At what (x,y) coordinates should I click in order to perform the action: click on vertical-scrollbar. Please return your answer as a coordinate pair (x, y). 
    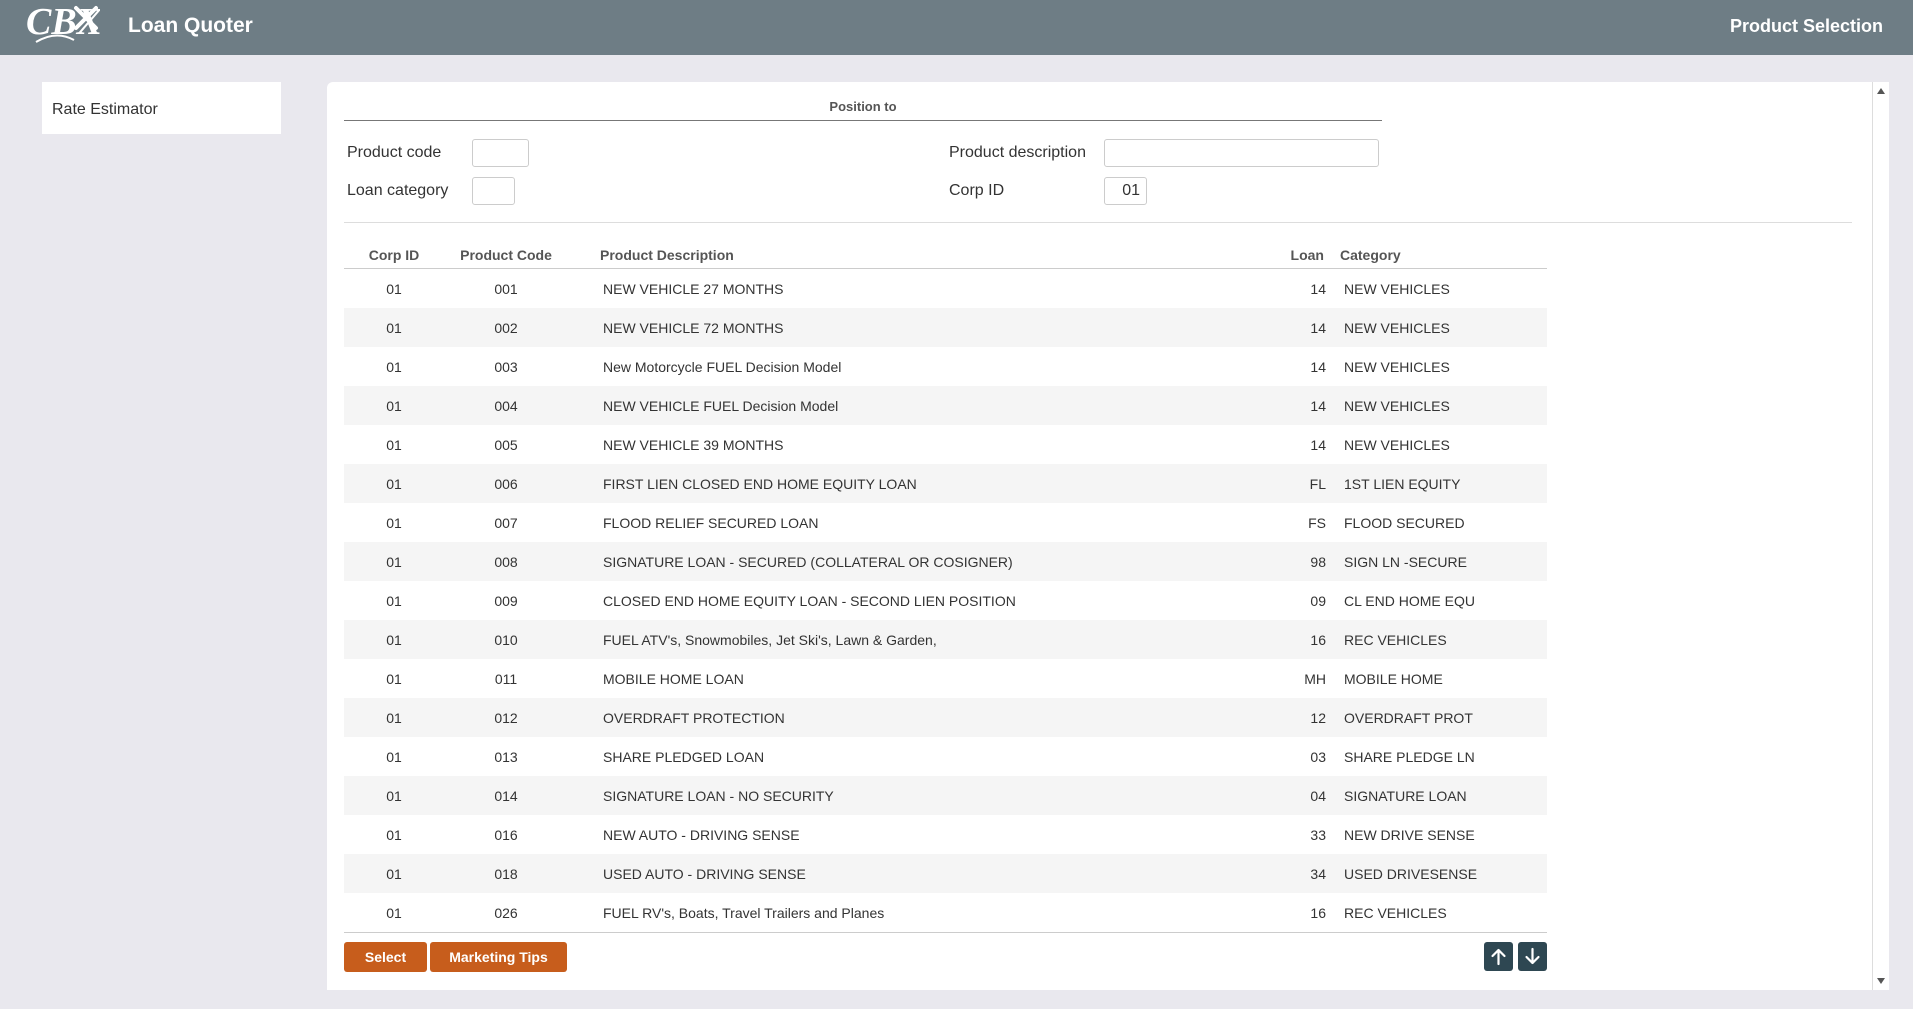
    Looking at the image, I should click on (1880, 536).